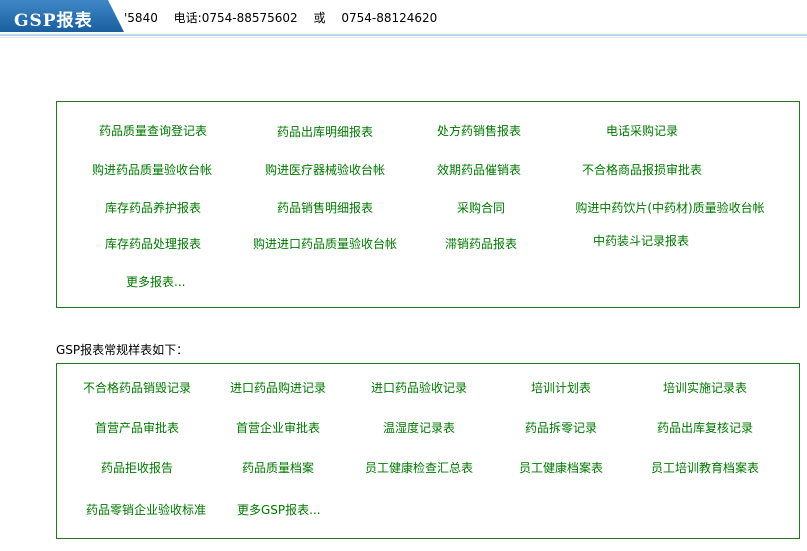 The width and height of the screenshot is (807, 551). Describe the element at coordinates (137, 387) in the screenshot. I see `link-nonconforming-destroy: 不合格药品销毁记录` at that location.